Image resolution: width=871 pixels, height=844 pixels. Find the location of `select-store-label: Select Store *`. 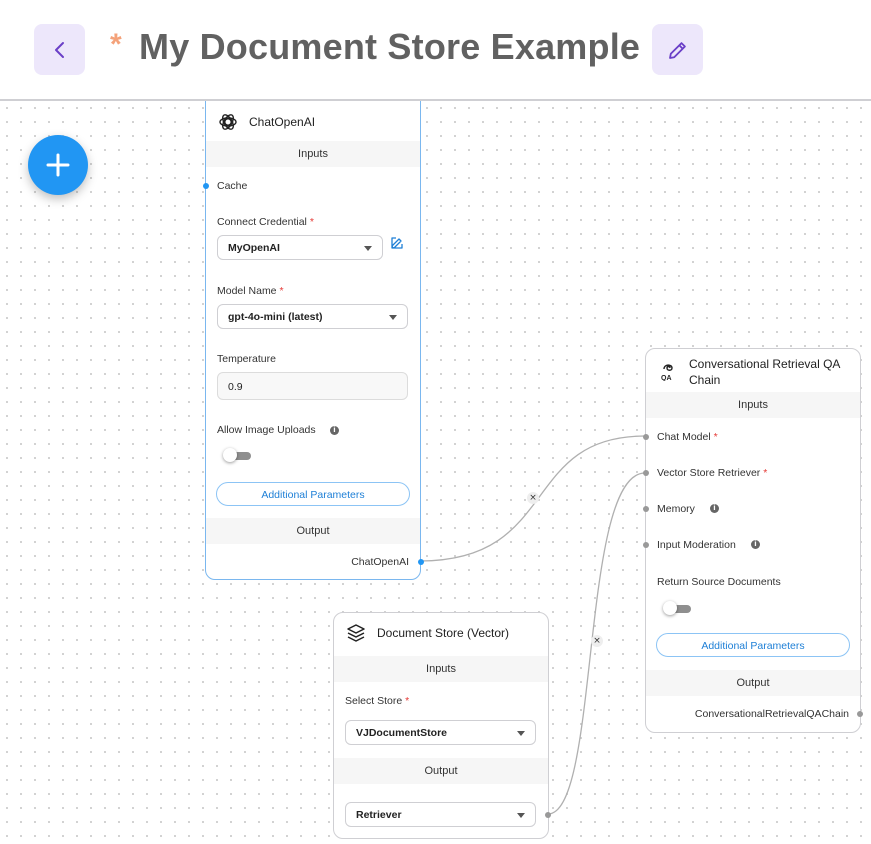

select-store-label: Select Store * is located at coordinates (377, 701).